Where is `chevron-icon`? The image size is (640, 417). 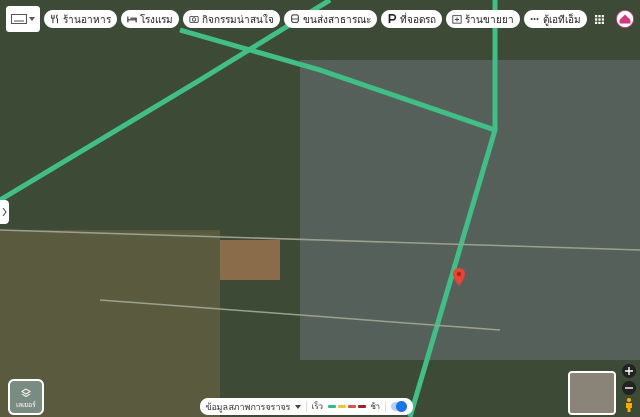
chevron-icon is located at coordinates (4, 212).